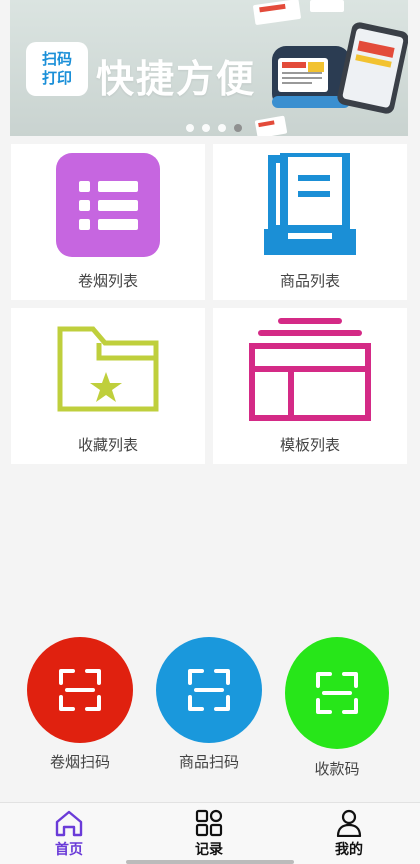 This screenshot has width=420, height=864. I want to click on nav-records-label: 记录, so click(209, 850).